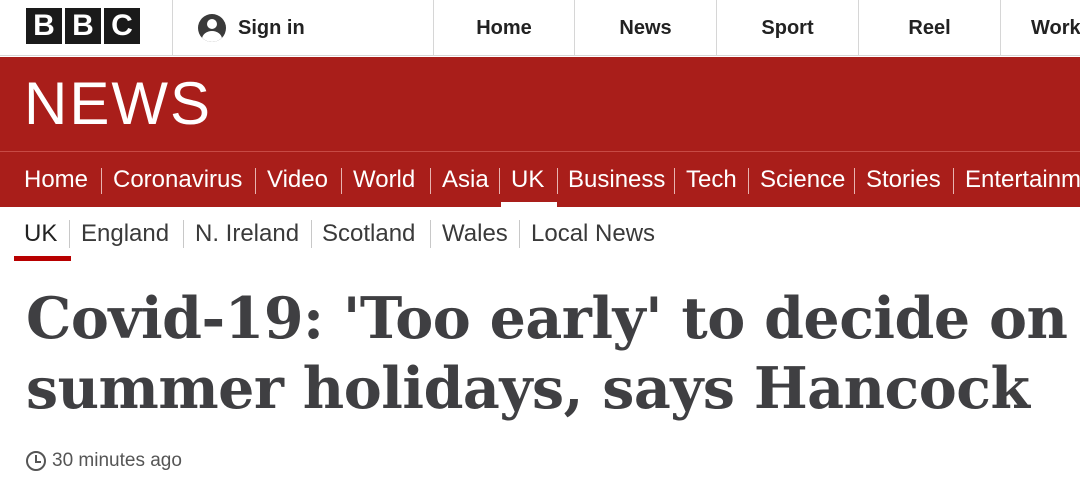 The image size is (1080, 489). What do you see at coordinates (593, 234) in the screenshot?
I see `sub-nav-local-news: Local News` at bounding box center [593, 234].